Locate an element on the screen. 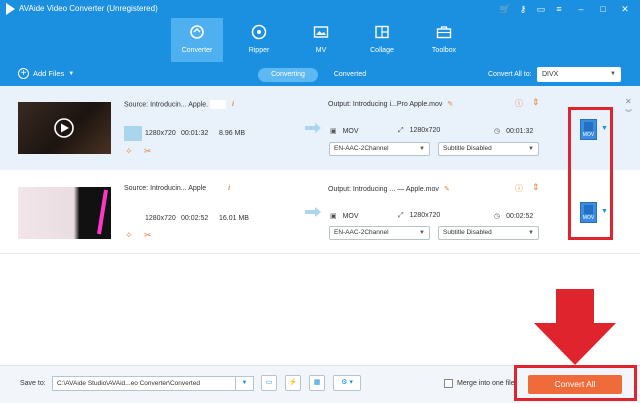 The image size is (640, 403). source-filename: Source: Introducin... Apple i is located at coordinates (177, 188).